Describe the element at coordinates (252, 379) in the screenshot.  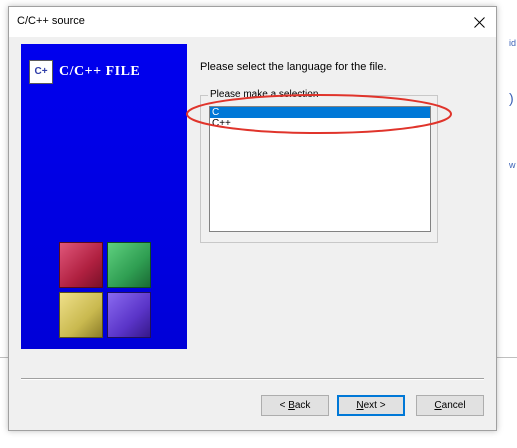
I see `button-separator` at that location.